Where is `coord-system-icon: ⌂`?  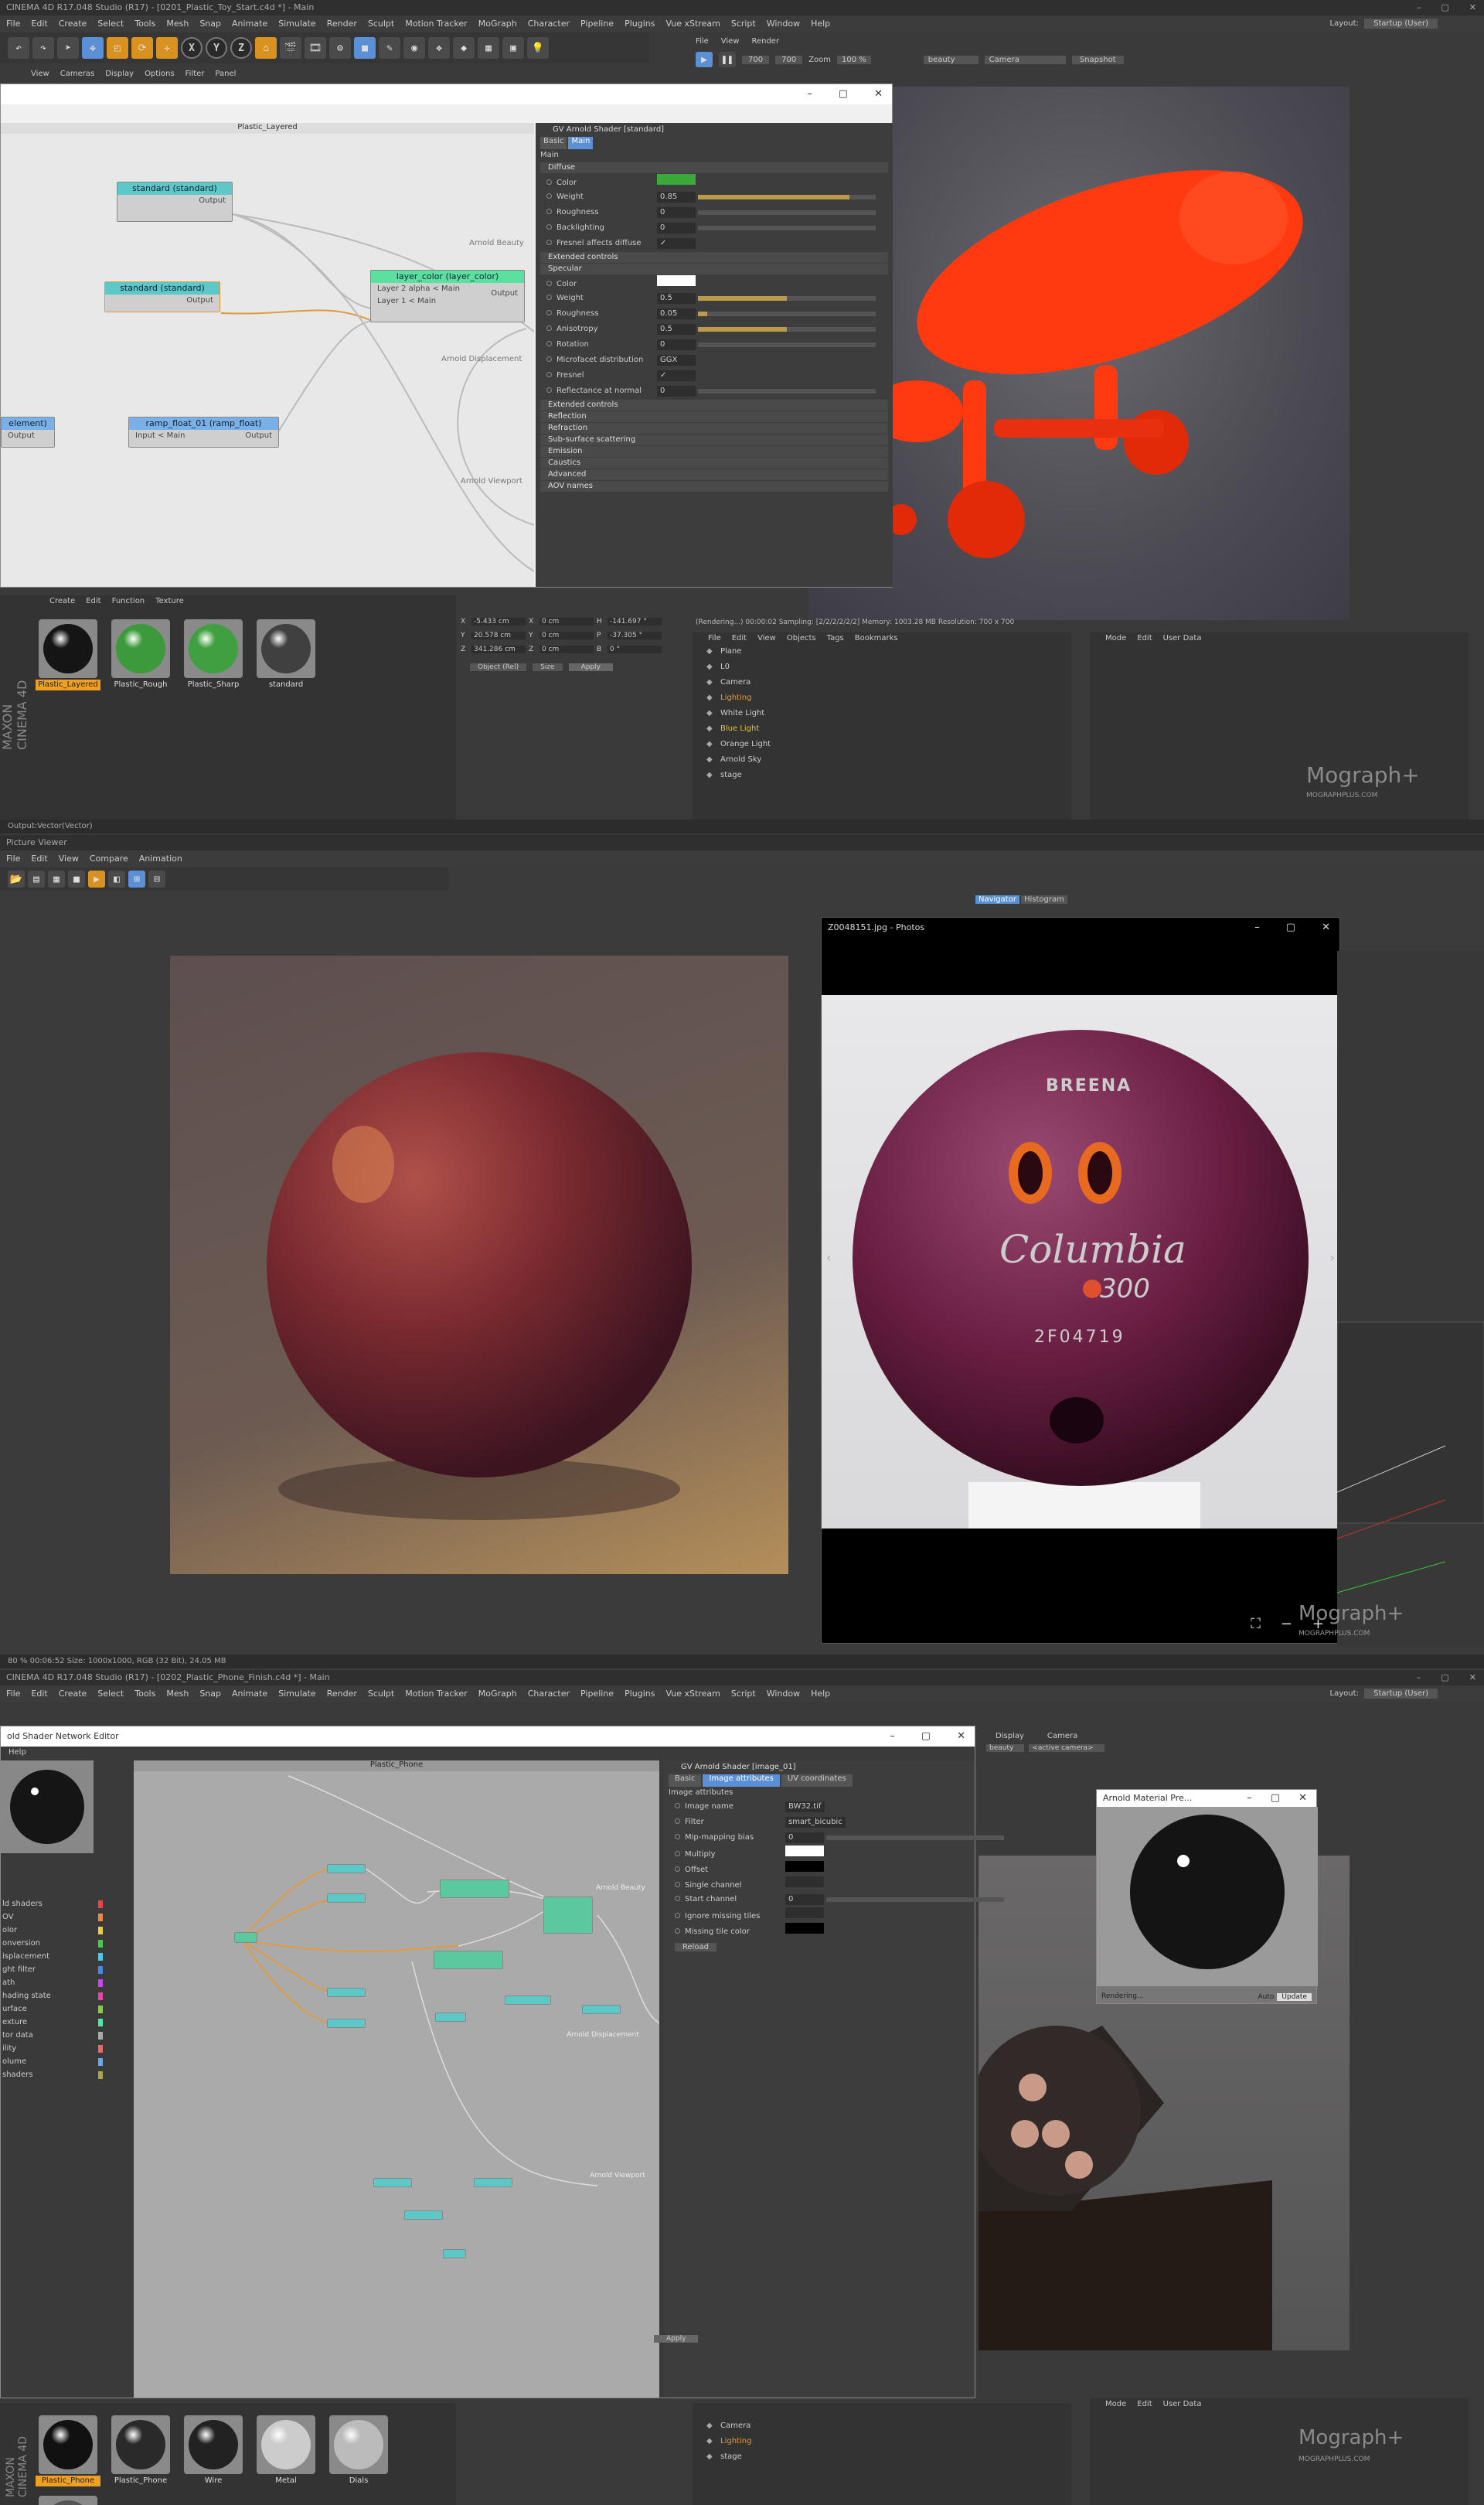 coord-system-icon: ⌂ is located at coordinates (266, 48).